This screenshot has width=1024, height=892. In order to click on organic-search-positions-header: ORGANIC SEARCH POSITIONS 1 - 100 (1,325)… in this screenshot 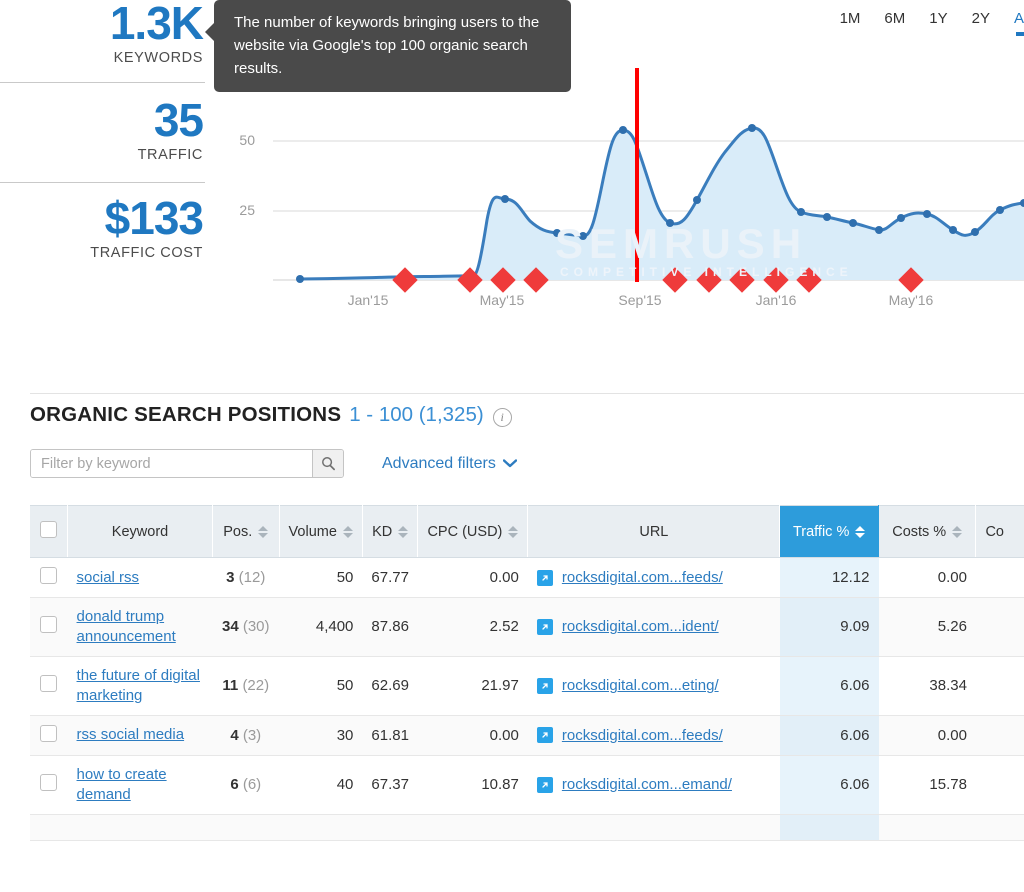, I will do `click(271, 415)`.